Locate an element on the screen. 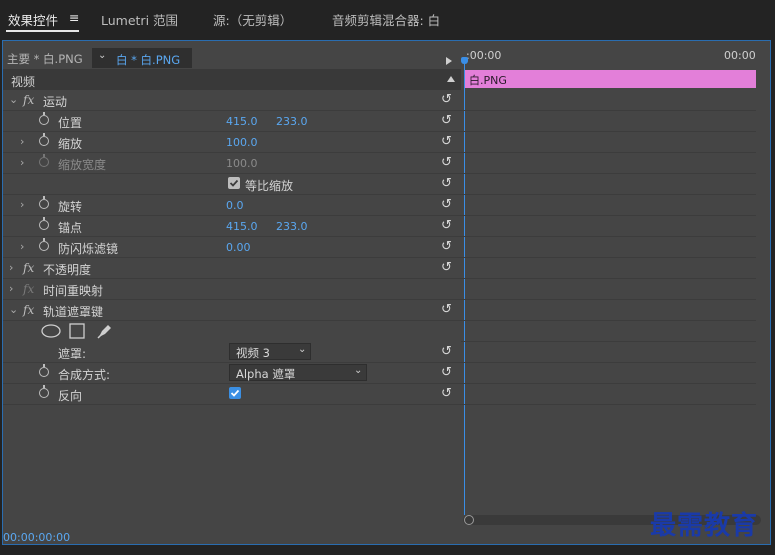  anchor-y-value: 233.0 is located at coordinates (292, 226).